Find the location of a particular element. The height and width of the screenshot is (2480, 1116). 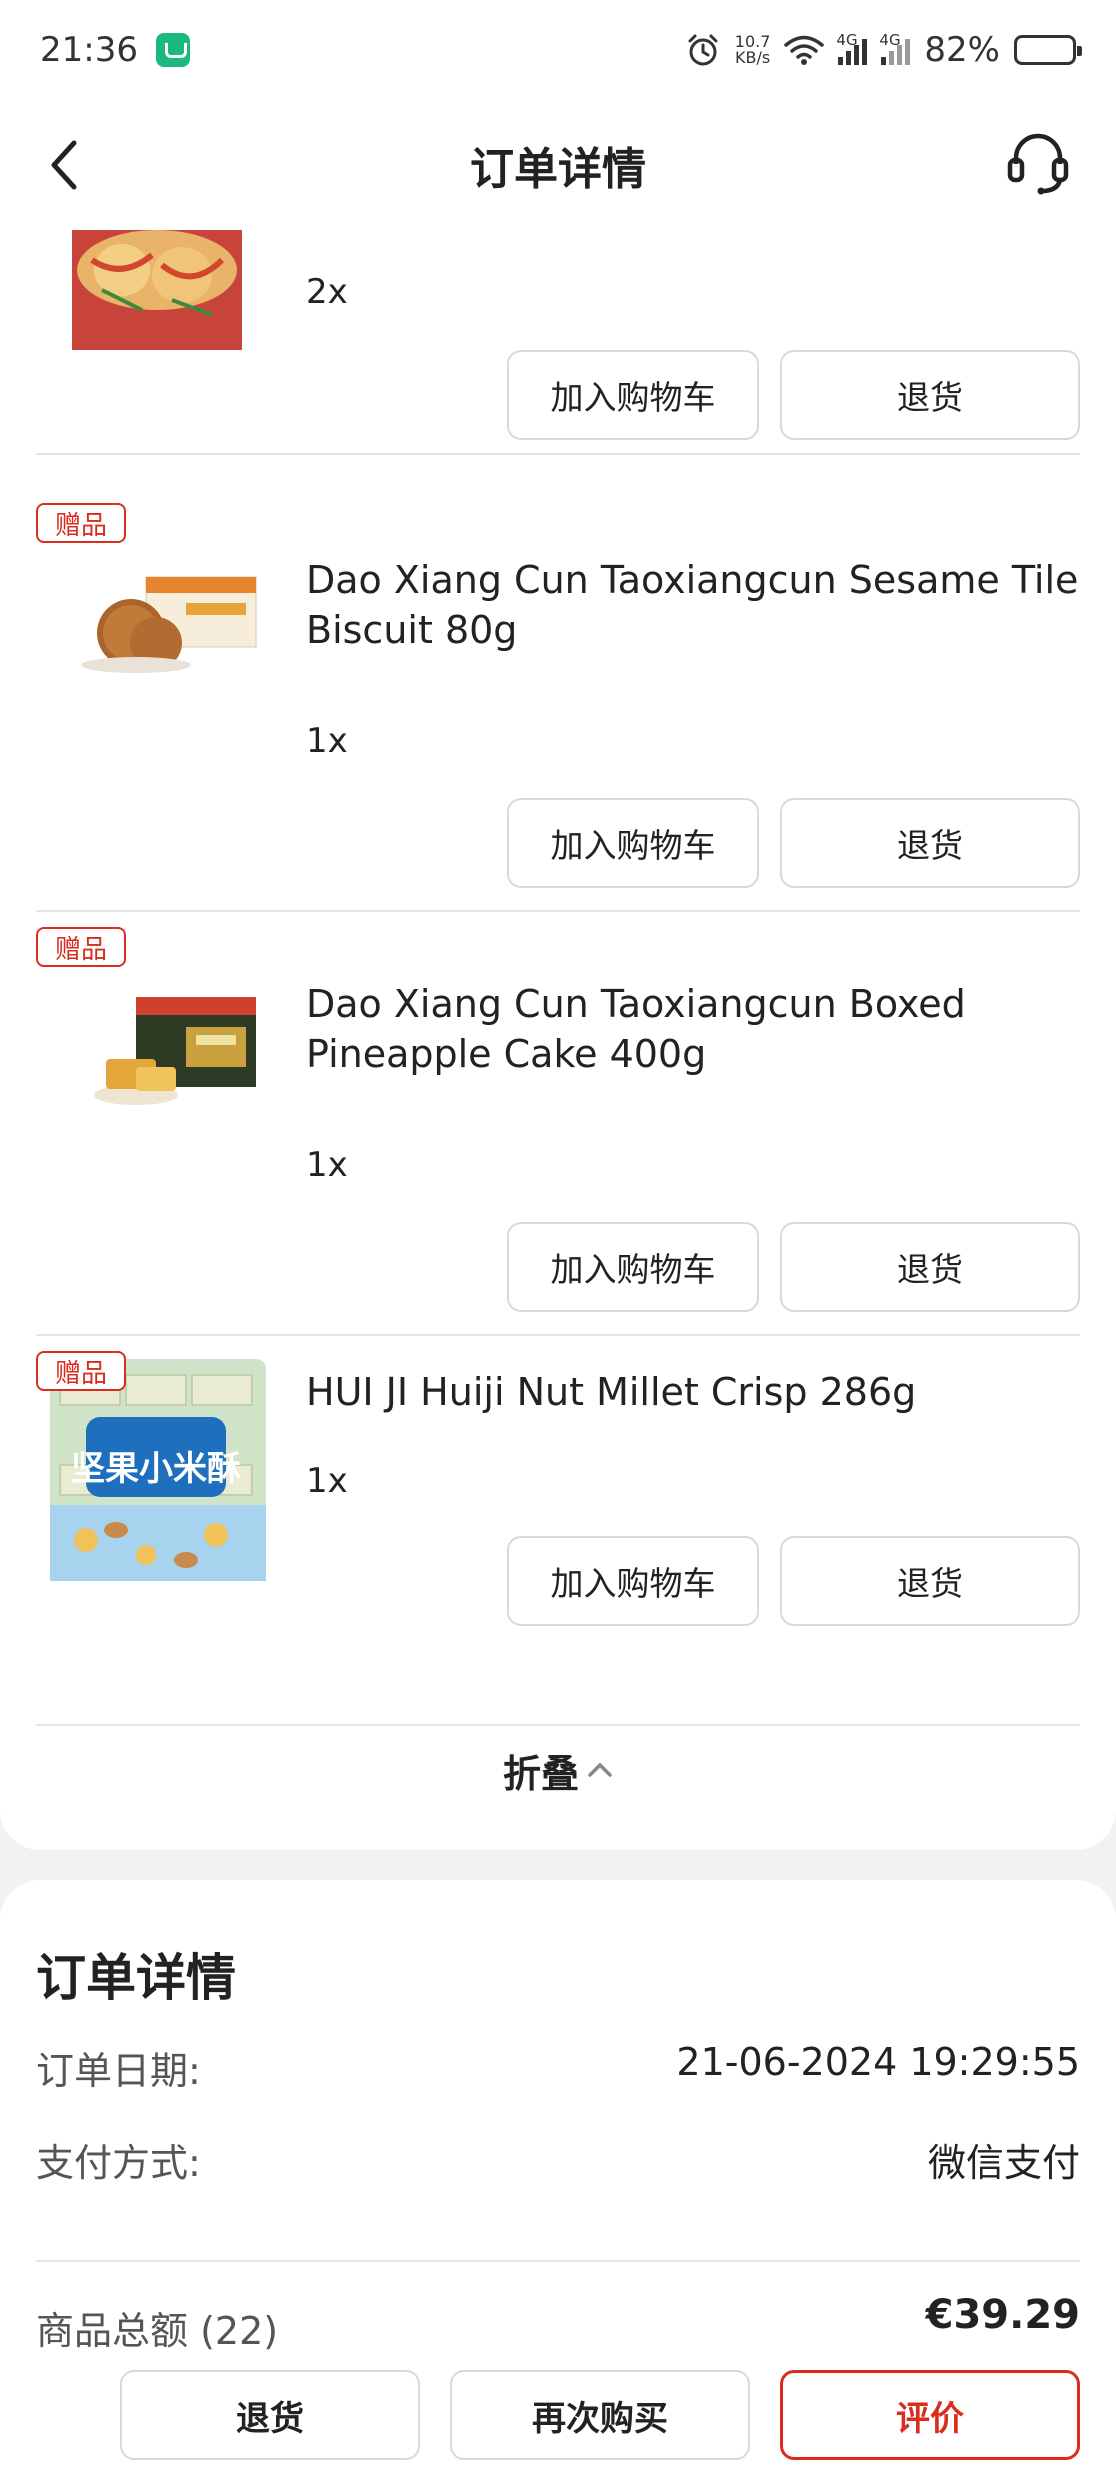

battery-icon is located at coordinates (1048, 50).